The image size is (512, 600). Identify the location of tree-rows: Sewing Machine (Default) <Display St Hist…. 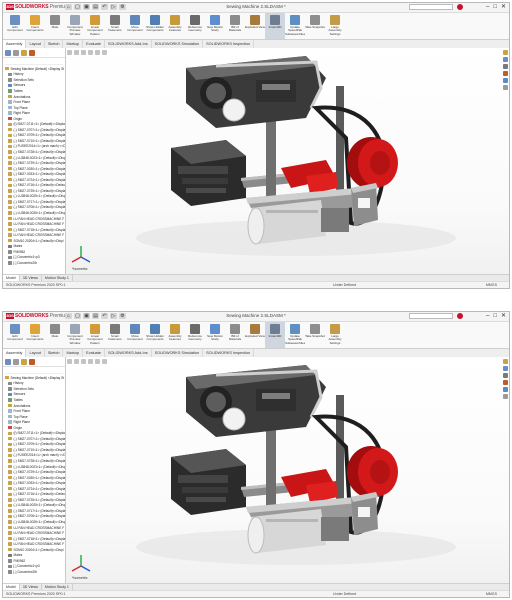
(34, 166).